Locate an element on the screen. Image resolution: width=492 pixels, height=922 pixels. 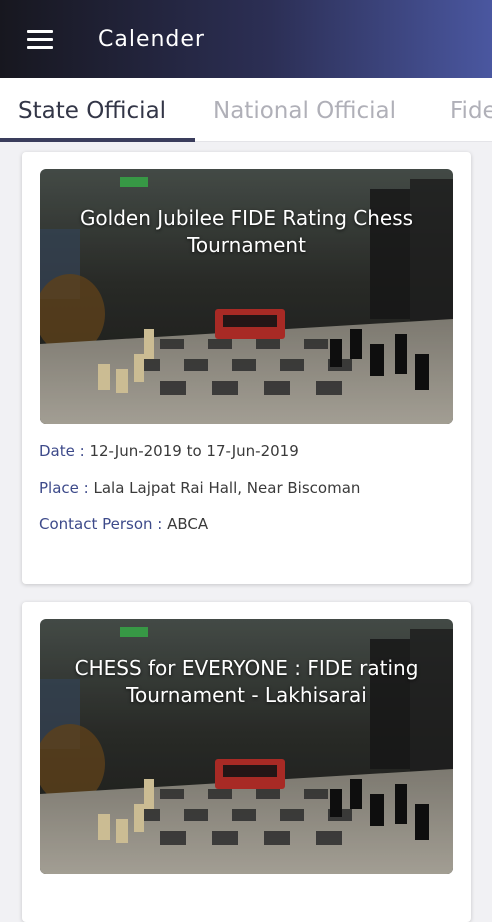
tab-national-official: National Official is located at coordinates (304, 111).